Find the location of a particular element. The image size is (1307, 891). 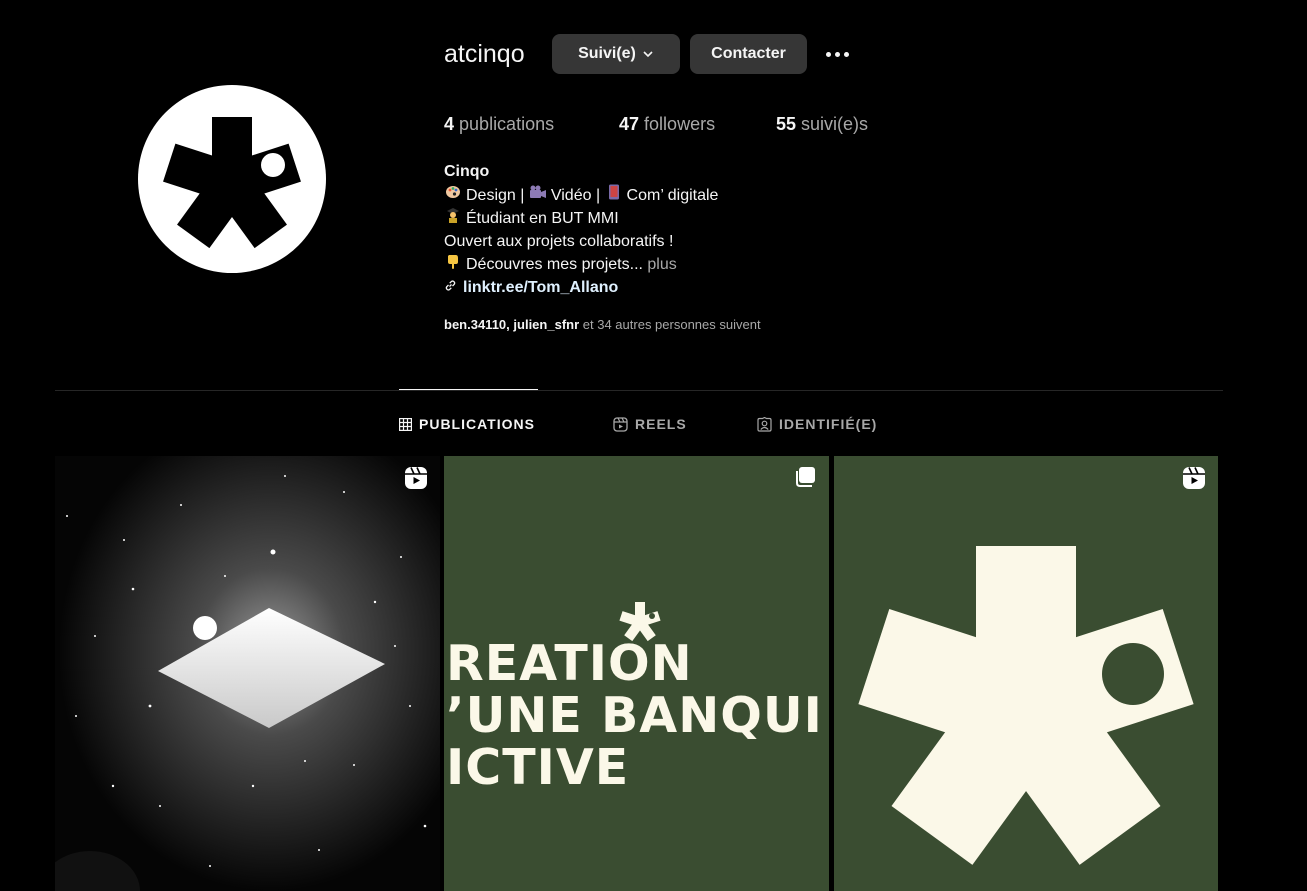

bio-line-4: Découvres mes projets... plus is located at coordinates (581, 265).